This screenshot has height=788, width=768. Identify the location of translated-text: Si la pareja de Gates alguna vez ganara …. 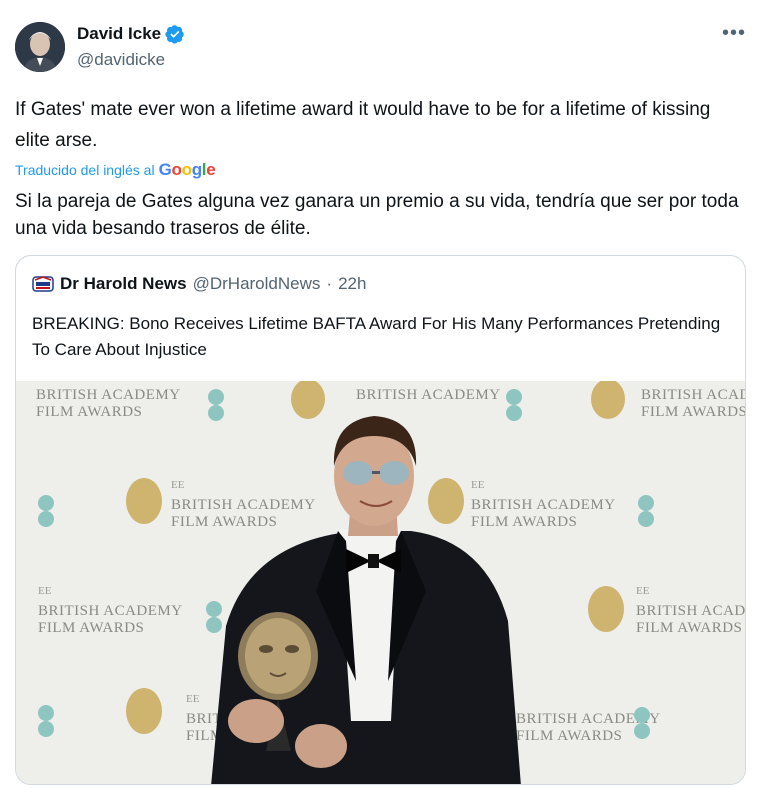
(377, 215).